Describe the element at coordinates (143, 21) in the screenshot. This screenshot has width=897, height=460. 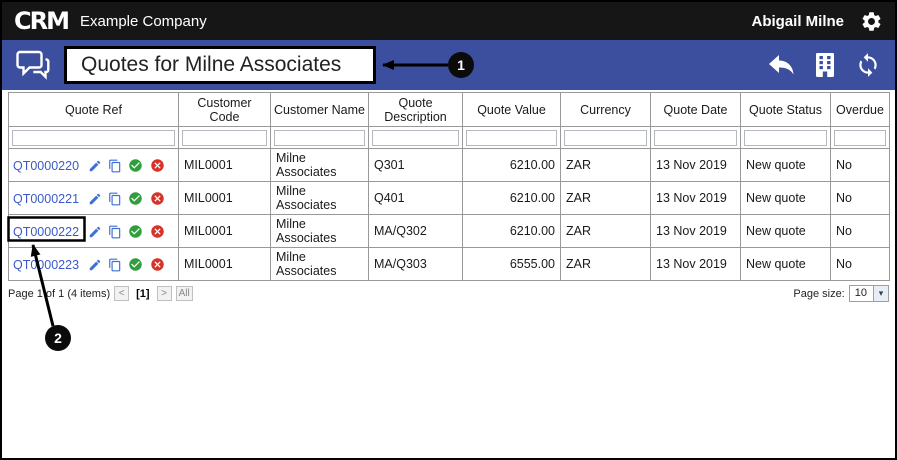
I see `company-name: Example Company` at that location.